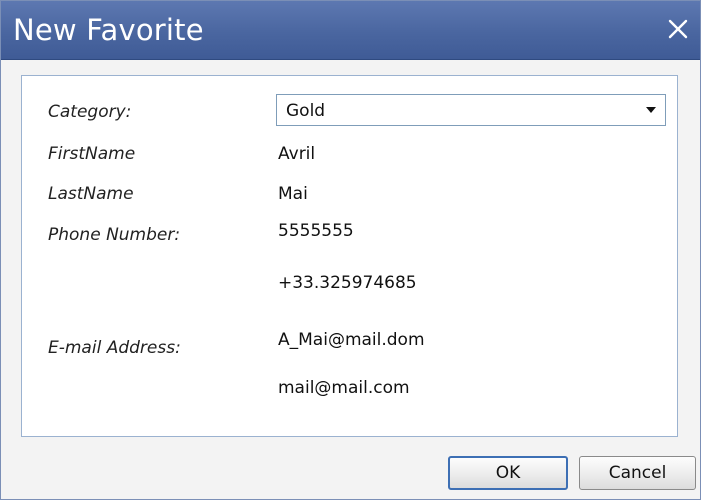 The height and width of the screenshot is (500, 701). Describe the element at coordinates (471, 110) in the screenshot. I see `category-select: Gold` at that location.